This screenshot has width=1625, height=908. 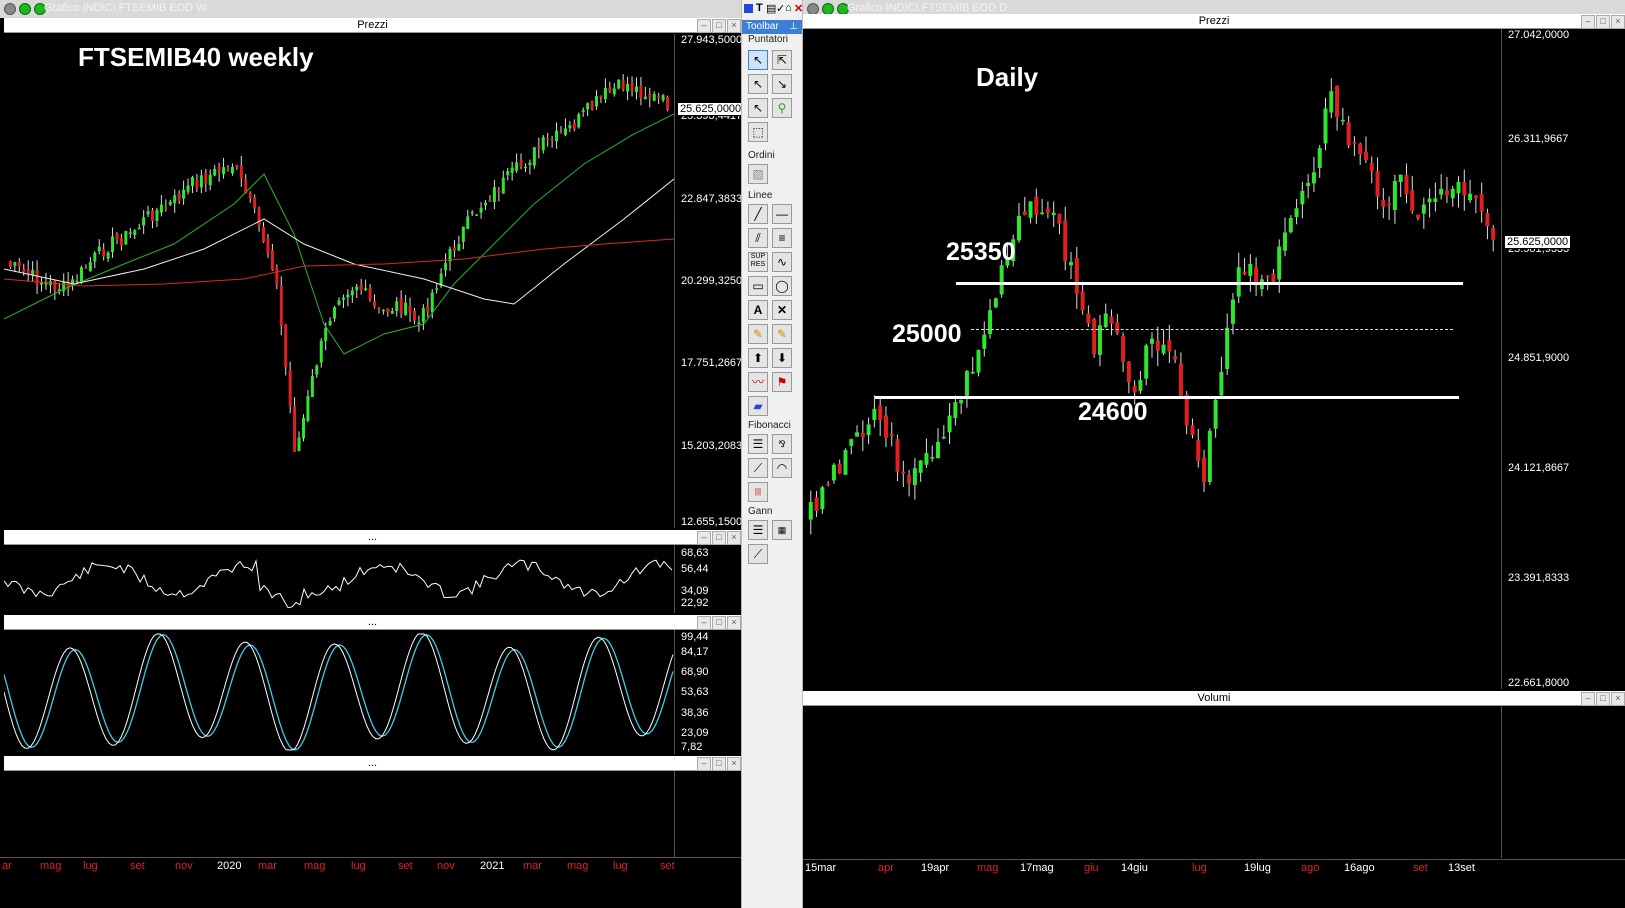 I want to click on signal-tool-icon: ▰, so click(x=758, y=406).